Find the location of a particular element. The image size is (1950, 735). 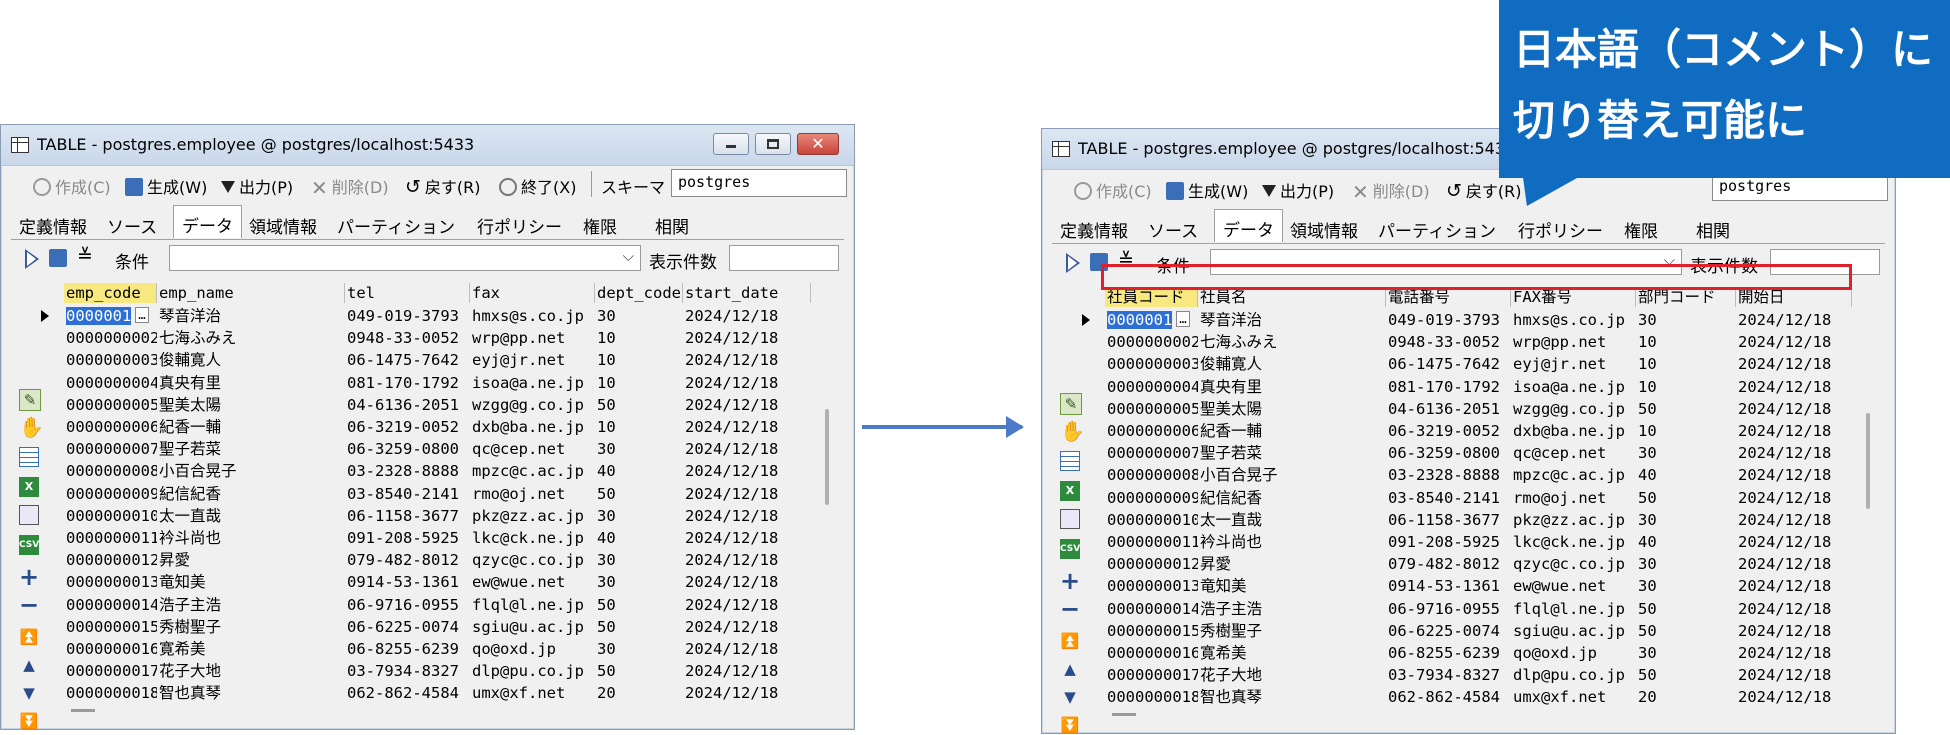

csv-icon: CSV is located at coordinates (29, 545).